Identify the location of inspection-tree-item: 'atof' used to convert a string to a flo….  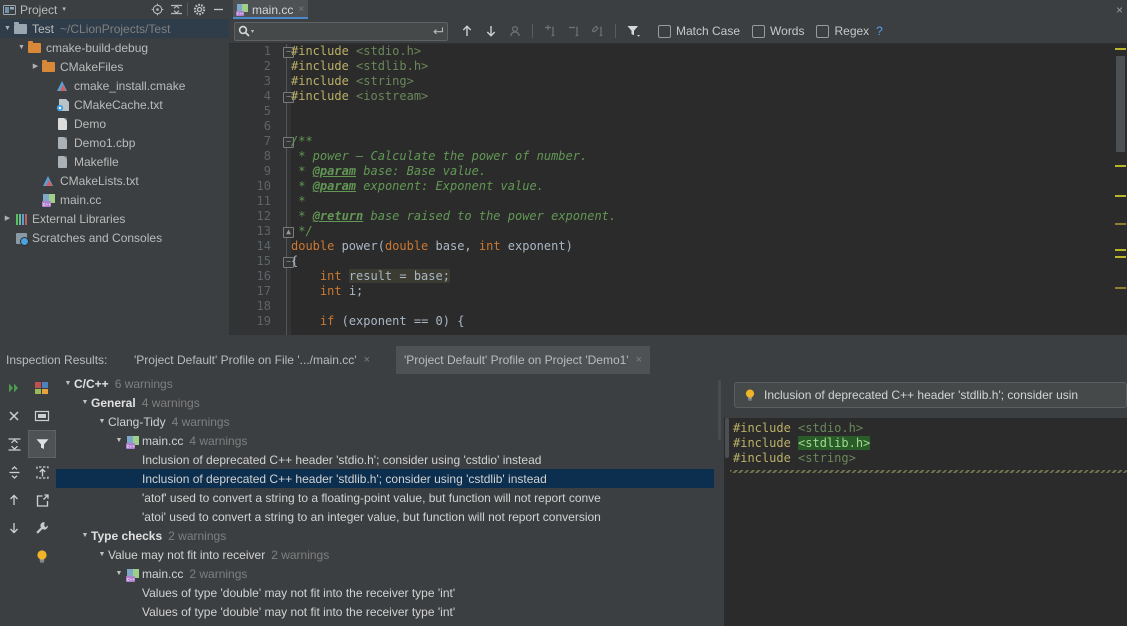
(385, 497).